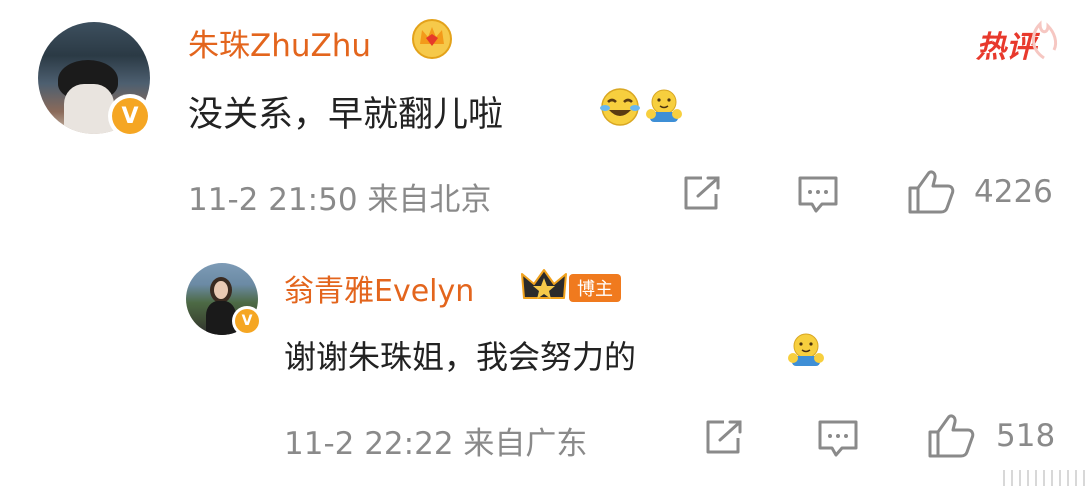  What do you see at coordinates (379, 288) in the screenshot?
I see `author-name: 翁青雅Evelyn` at bounding box center [379, 288].